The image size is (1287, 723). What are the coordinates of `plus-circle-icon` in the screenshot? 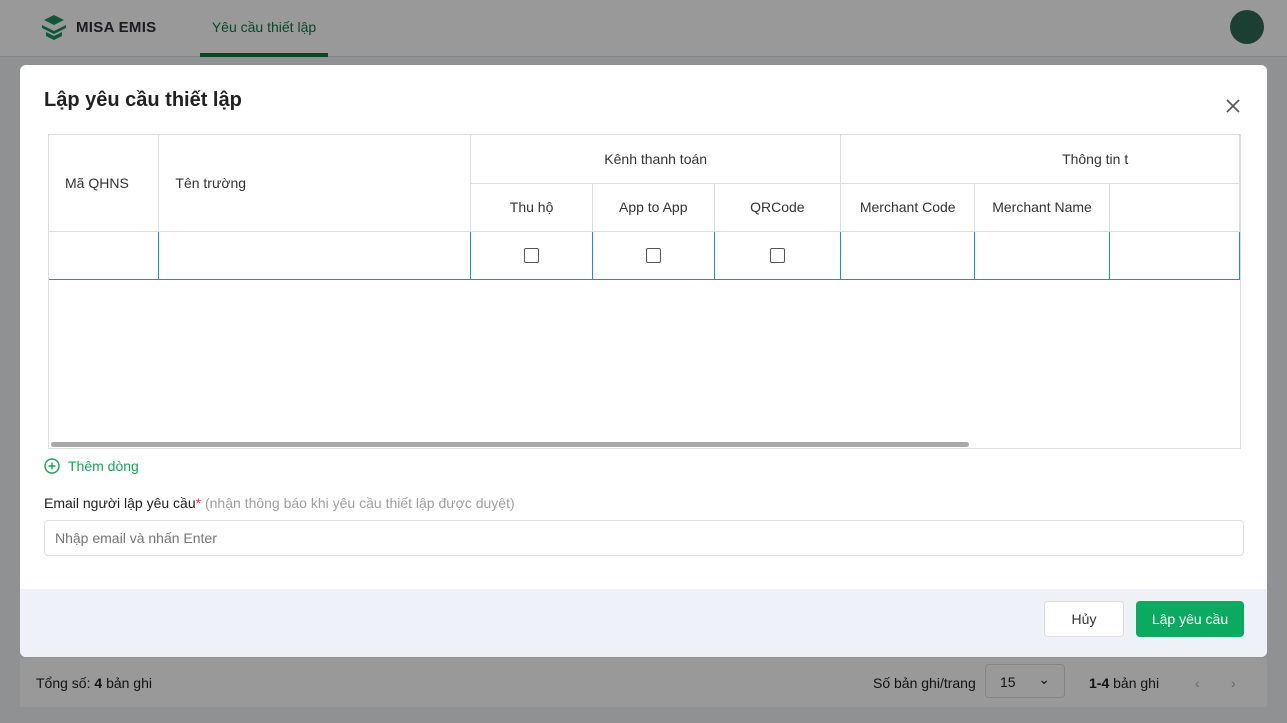 It's located at (52, 466).